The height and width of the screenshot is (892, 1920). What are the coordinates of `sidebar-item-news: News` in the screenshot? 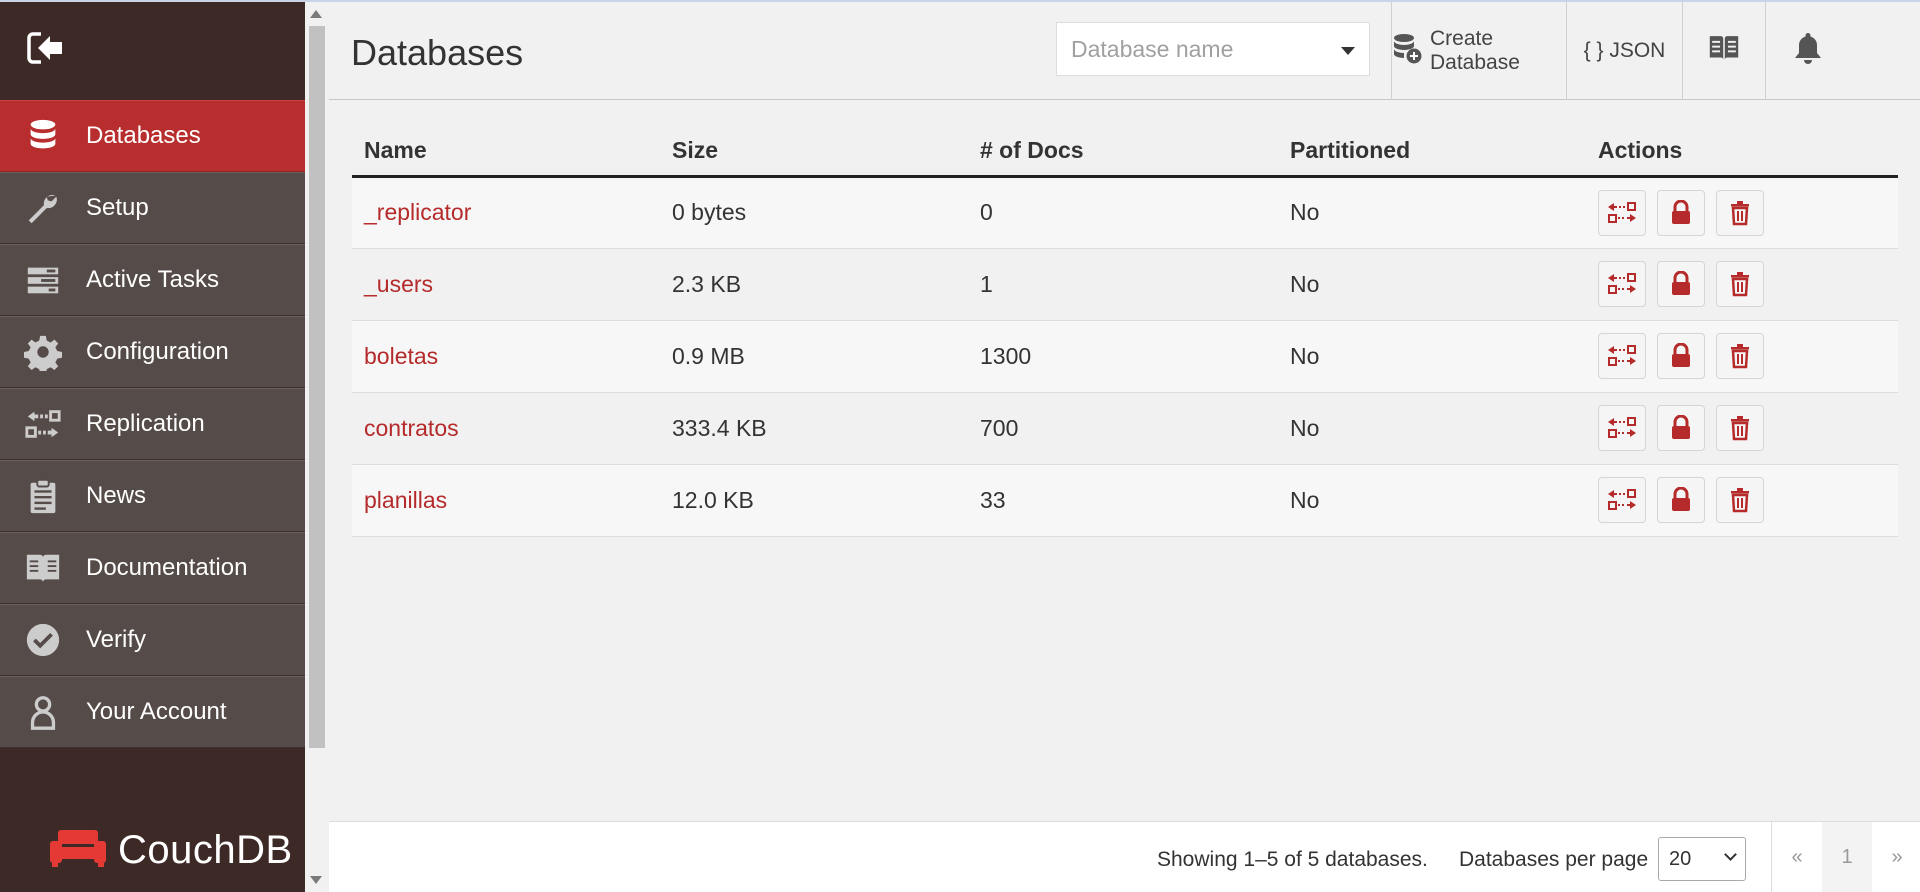 It's located at (152, 496).